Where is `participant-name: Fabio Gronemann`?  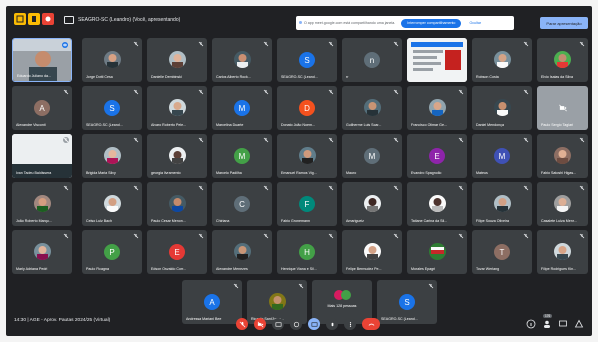 participant-name: Fabio Gronemann is located at coordinates (295, 221).